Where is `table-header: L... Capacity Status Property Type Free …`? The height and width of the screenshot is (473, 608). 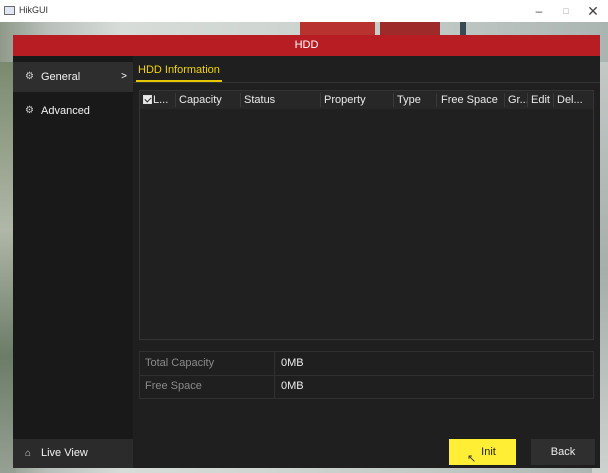
table-header: L... Capacity Status Property Type Free … is located at coordinates (366, 100).